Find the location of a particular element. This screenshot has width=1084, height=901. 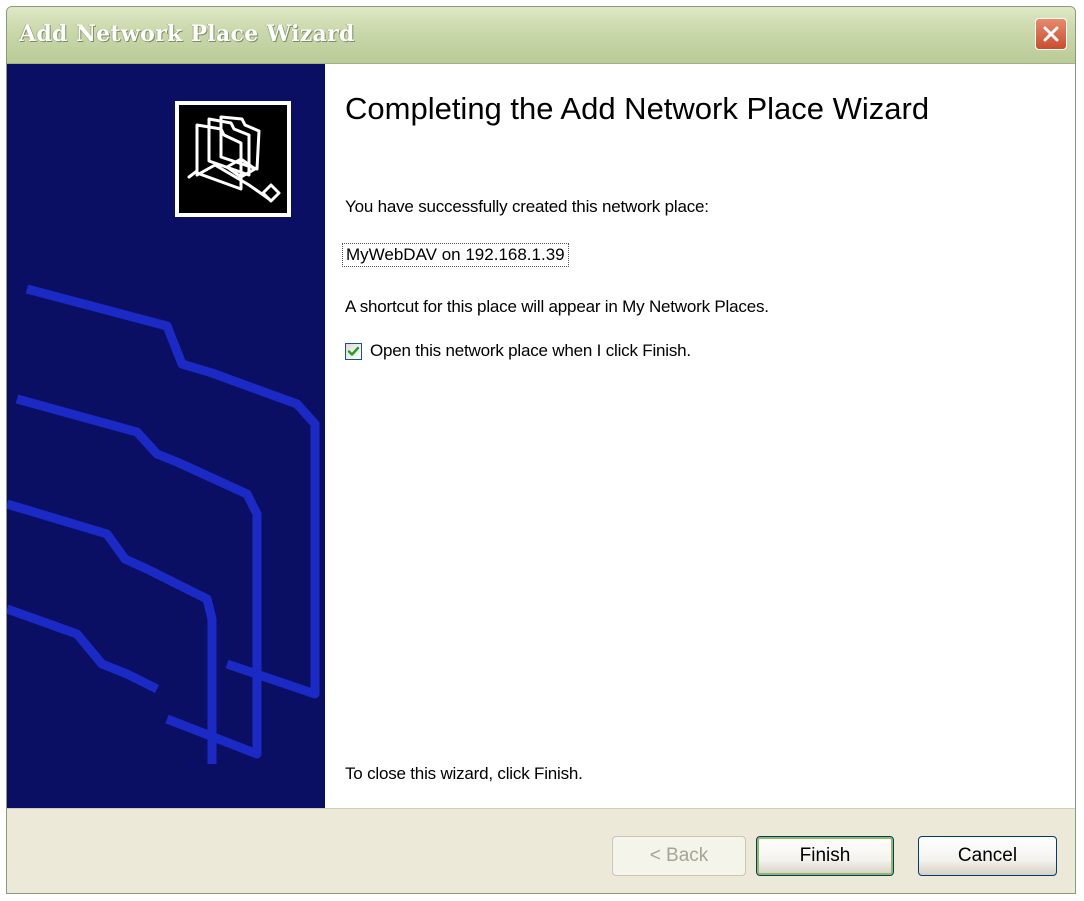

back-button: < Back is located at coordinates (679, 856).